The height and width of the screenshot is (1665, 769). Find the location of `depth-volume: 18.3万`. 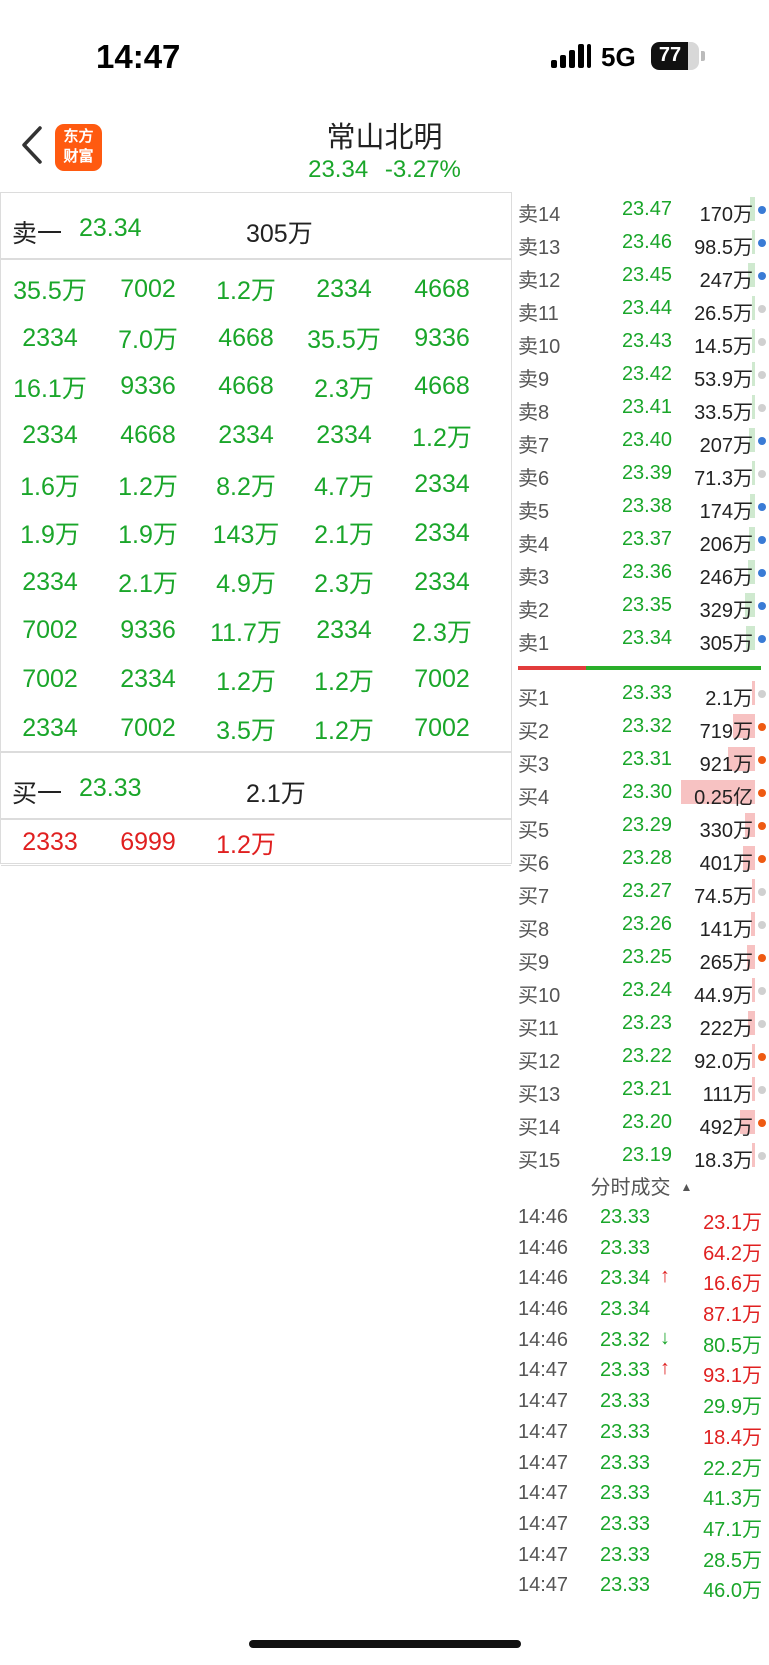

depth-volume: 18.3万 is located at coordinates (723, 1161).